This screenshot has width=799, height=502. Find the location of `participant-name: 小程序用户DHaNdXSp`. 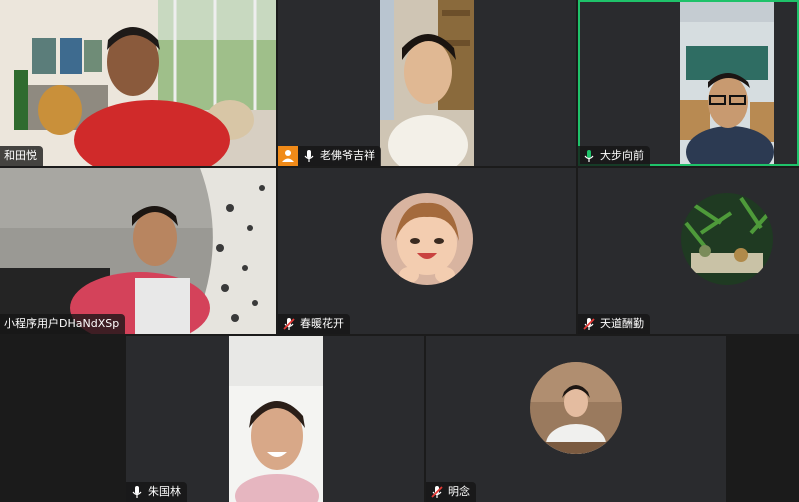

participant-name: 小程序用户DHaNdXSp is located at coordinates (62, 323).